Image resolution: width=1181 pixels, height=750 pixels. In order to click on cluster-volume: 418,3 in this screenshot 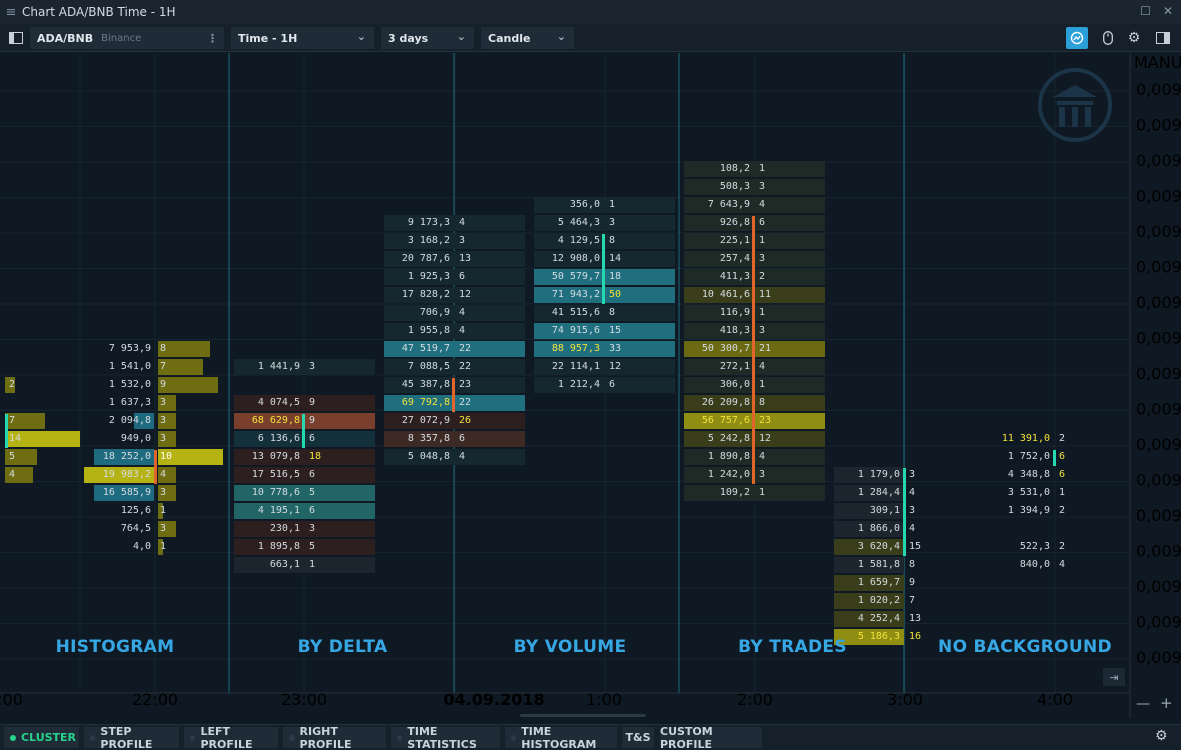, I will do `click(734, 330)`.